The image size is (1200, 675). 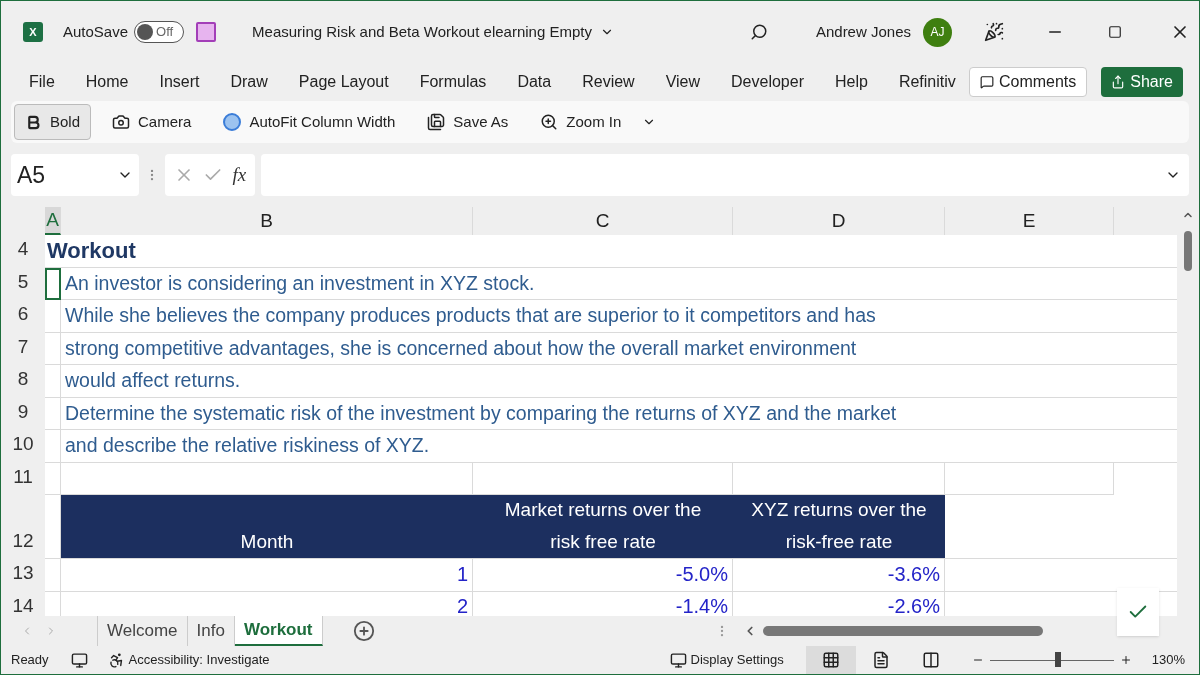 I want to click on column-header: C, so click(x=602, y=221).